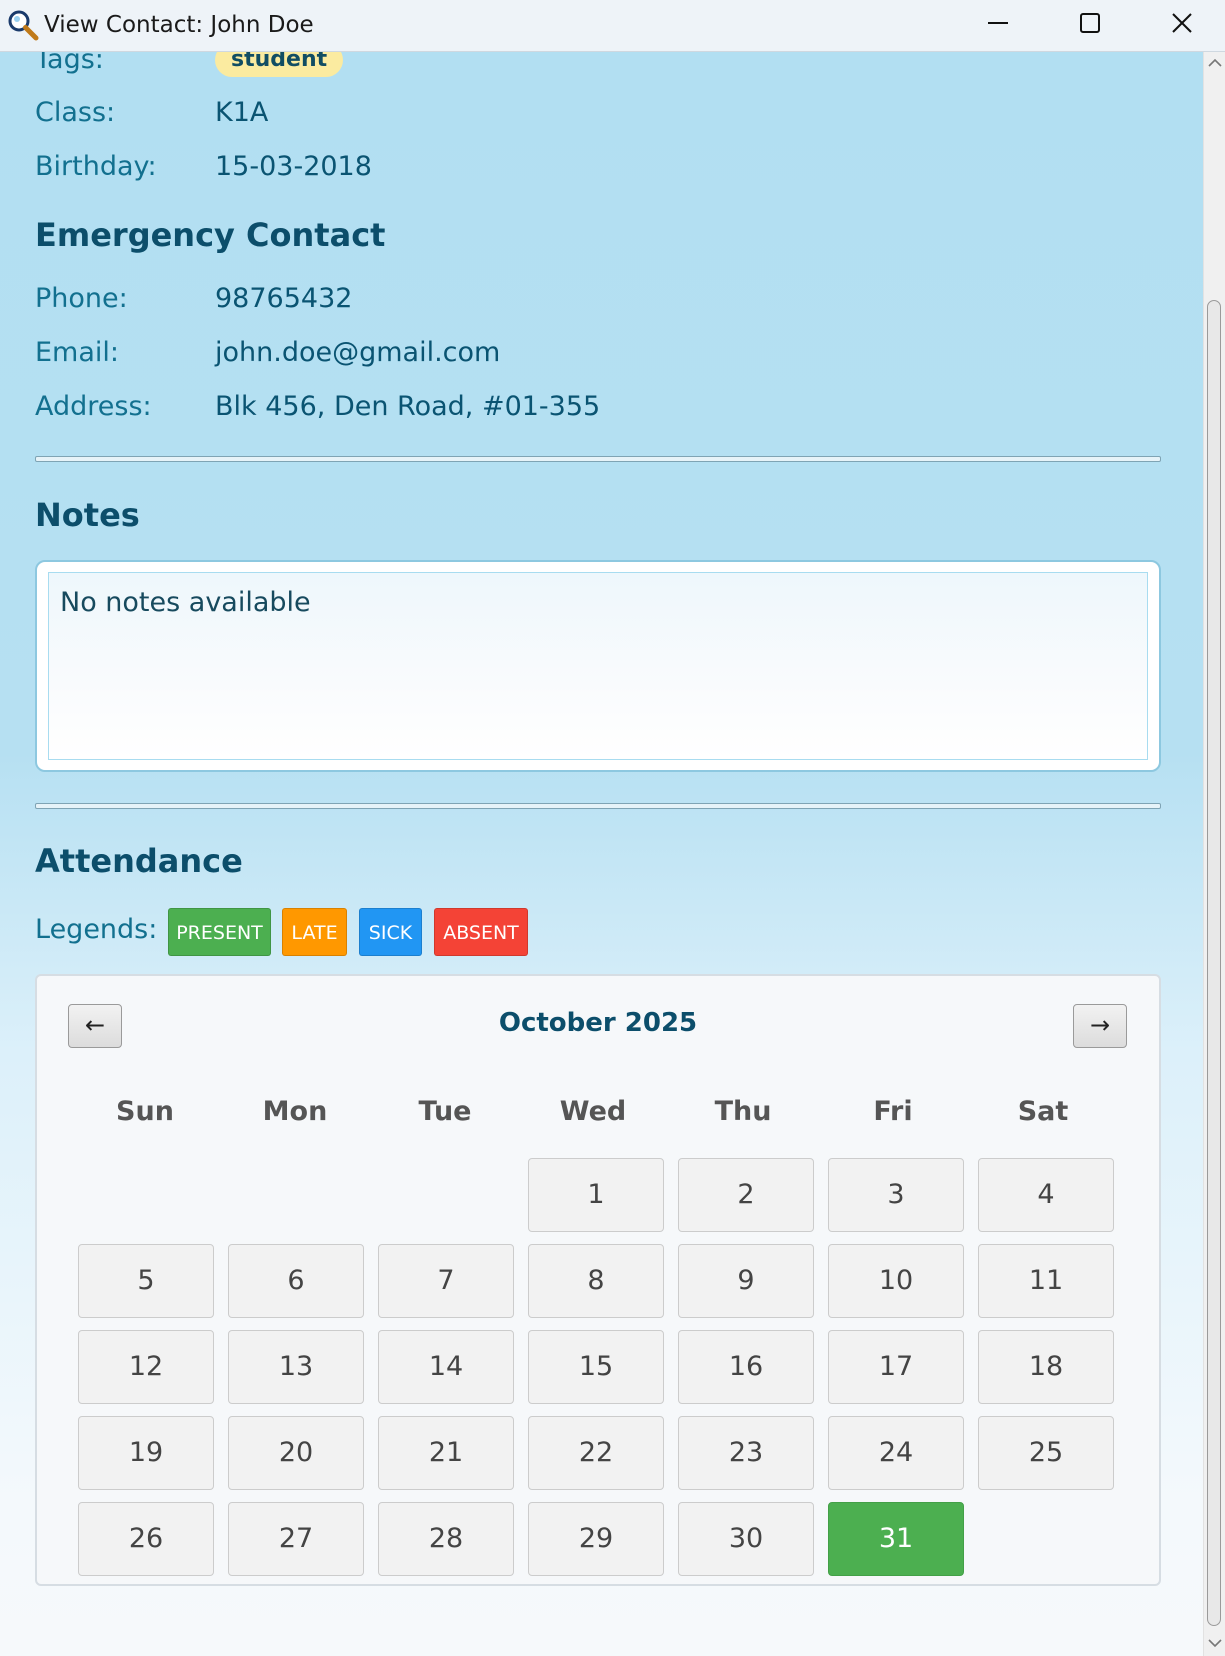 The width and height of the screenshot is (1225, 1656). What do you see at coordinates (296, 1453) in the screenshot?
I see `calendar-day: 20` at bounding box center [296, 1453].